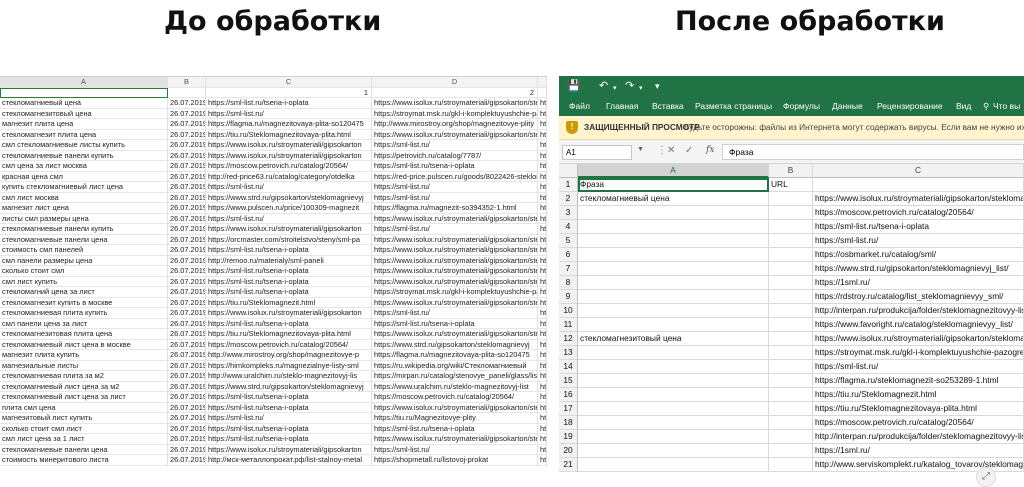 This screenshot has height=487, width=1024. Describe the element at coordinates (689, 150) in the screenshot. I see `enter-icon: ✓` at that location.